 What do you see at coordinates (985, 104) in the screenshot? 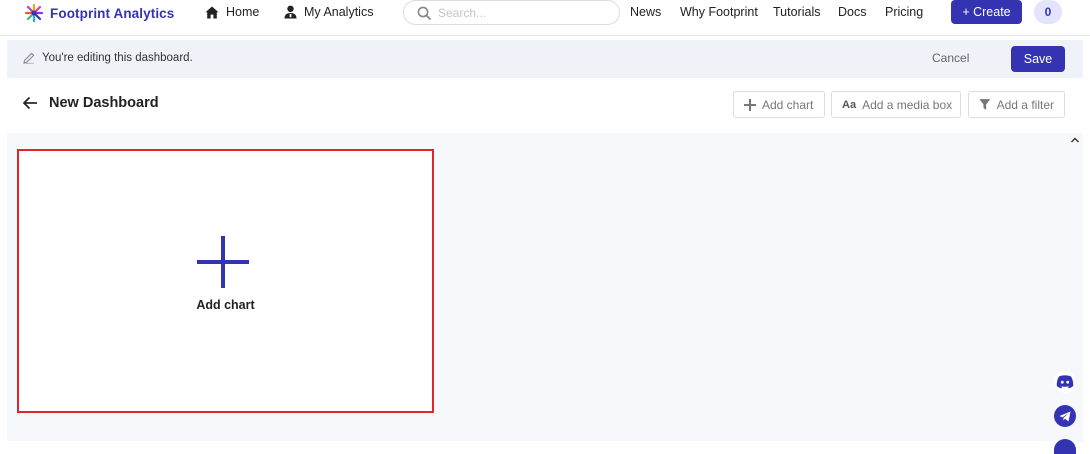
I see `filter-icon` at bounding box center [985, 104].